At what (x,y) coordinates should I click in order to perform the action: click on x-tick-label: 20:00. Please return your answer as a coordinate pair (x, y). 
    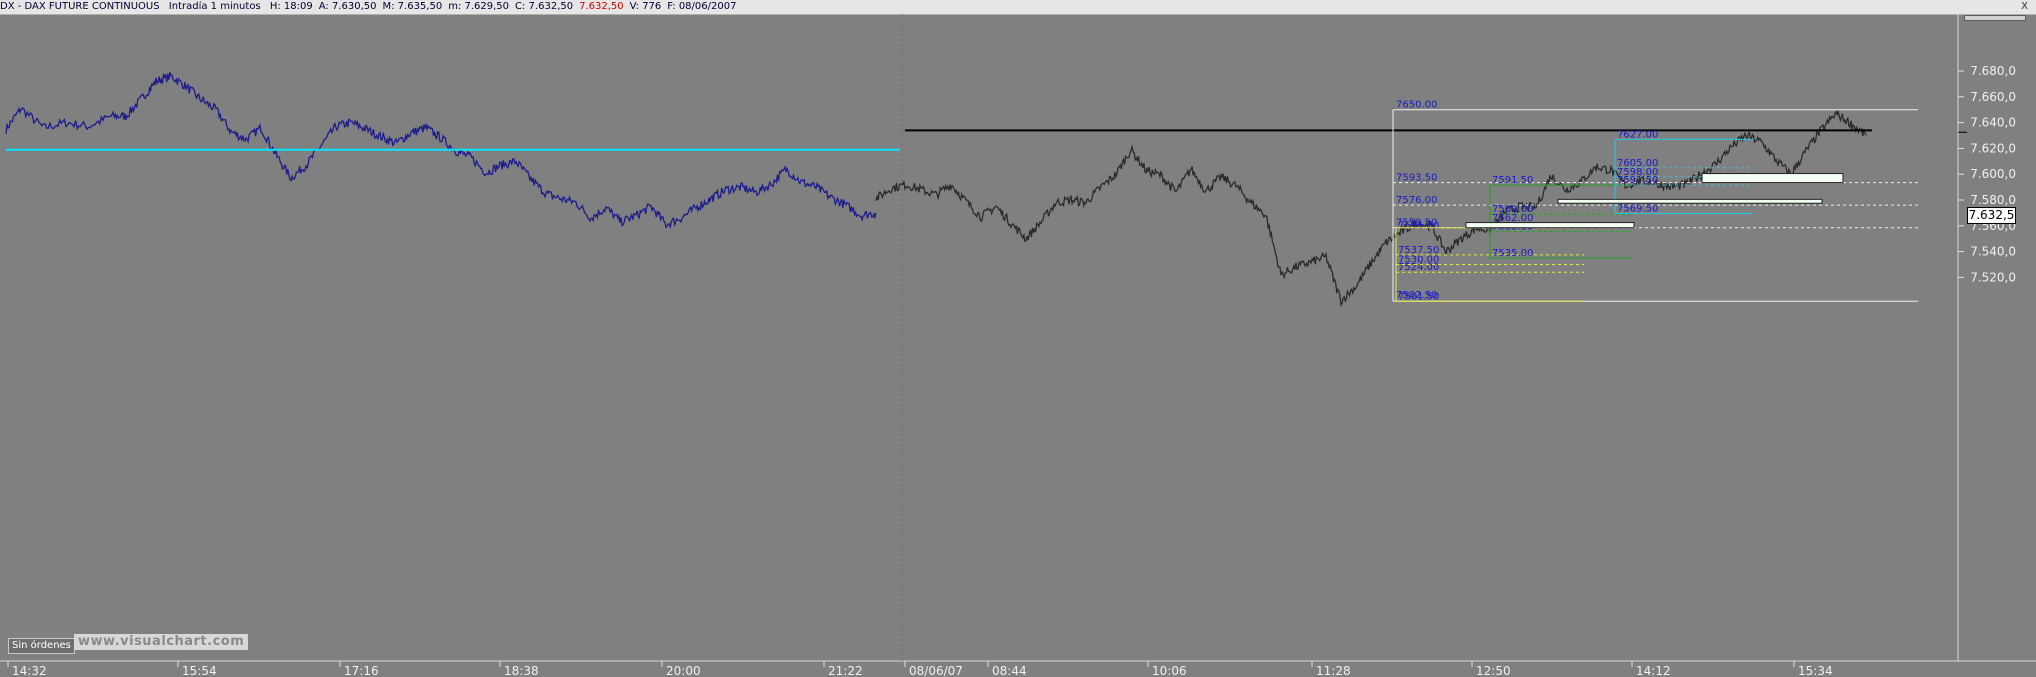
    Looking at the image, I should click on (683, 670).